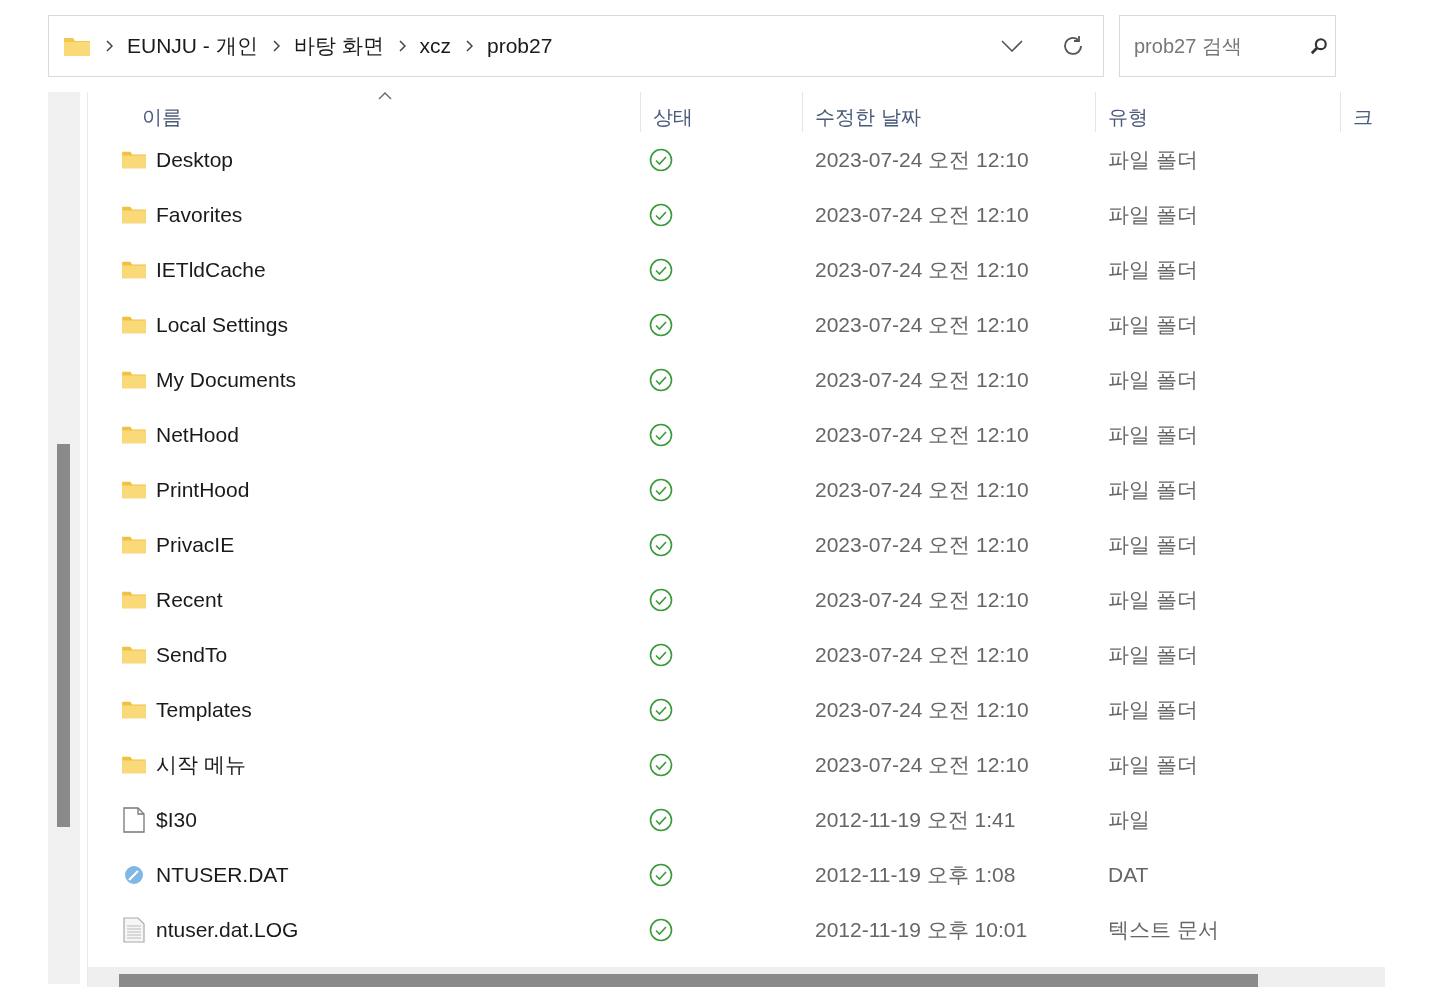 This screenshot has height=1006, width=1434. I want to click on file-name: $I30, so click(176, 819).